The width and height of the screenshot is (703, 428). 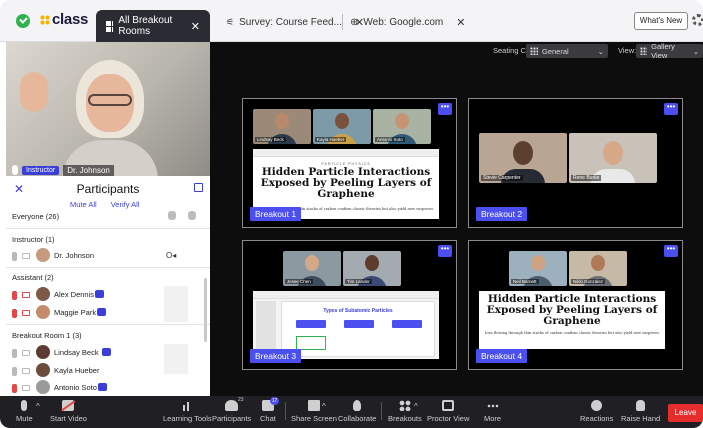 I want to click on leave-button: Leave, so click(x=685, y=413).